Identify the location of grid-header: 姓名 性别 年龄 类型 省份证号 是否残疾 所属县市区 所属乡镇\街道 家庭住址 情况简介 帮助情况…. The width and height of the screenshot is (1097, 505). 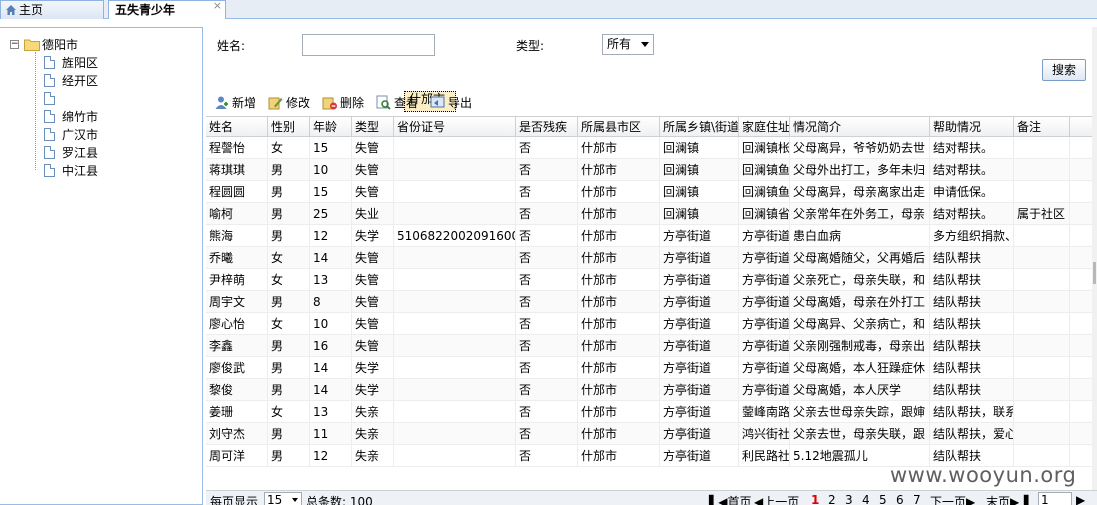
(651, 126).